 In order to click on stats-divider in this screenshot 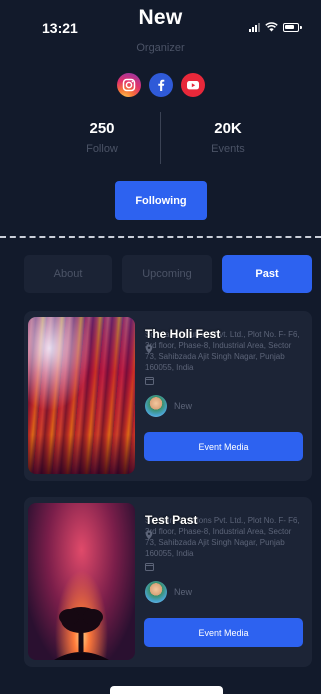, I will do `click(160, 138)`.